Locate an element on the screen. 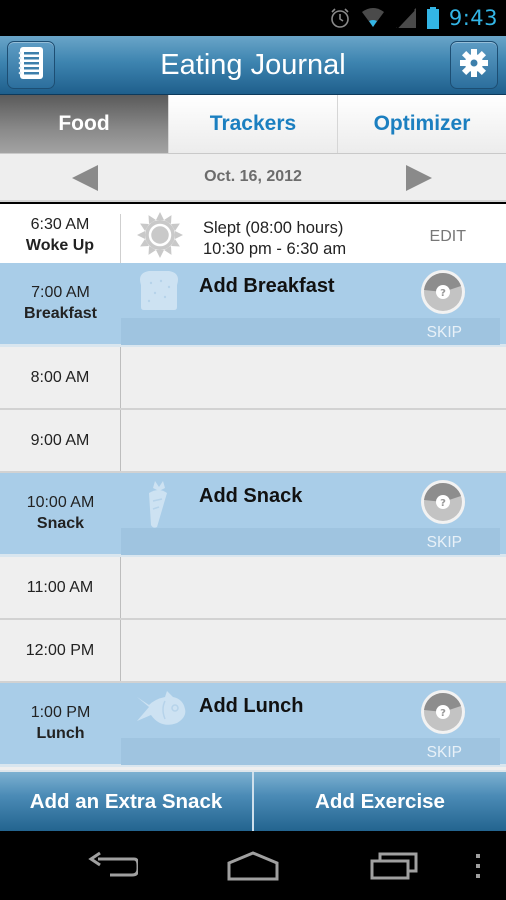 The width and height of the screenshot is (506, 900). slot-time-label: 12:00 PM is located at coordinates (60, 650).